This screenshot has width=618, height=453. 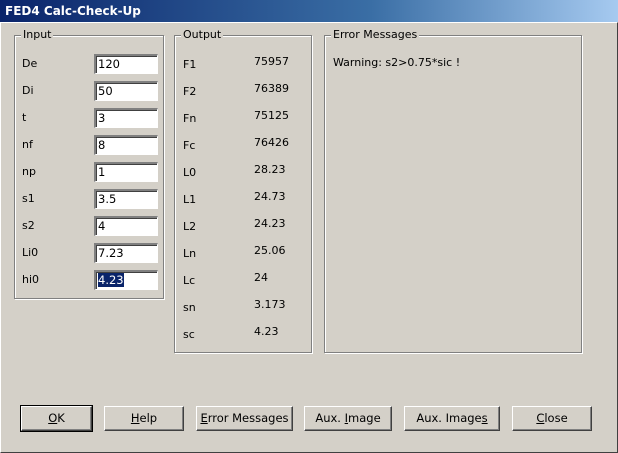 I want to click on error-messages-button: Error Messages, so click(x=244, y=418).